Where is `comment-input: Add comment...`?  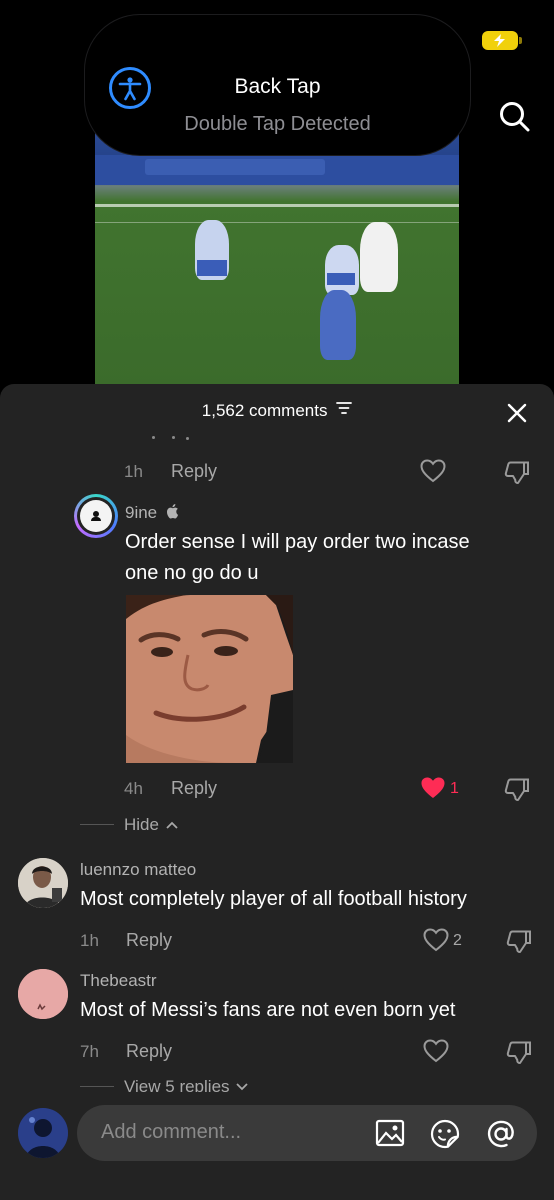 comment-input: Add comment... is located at coordinates (307, 1133).